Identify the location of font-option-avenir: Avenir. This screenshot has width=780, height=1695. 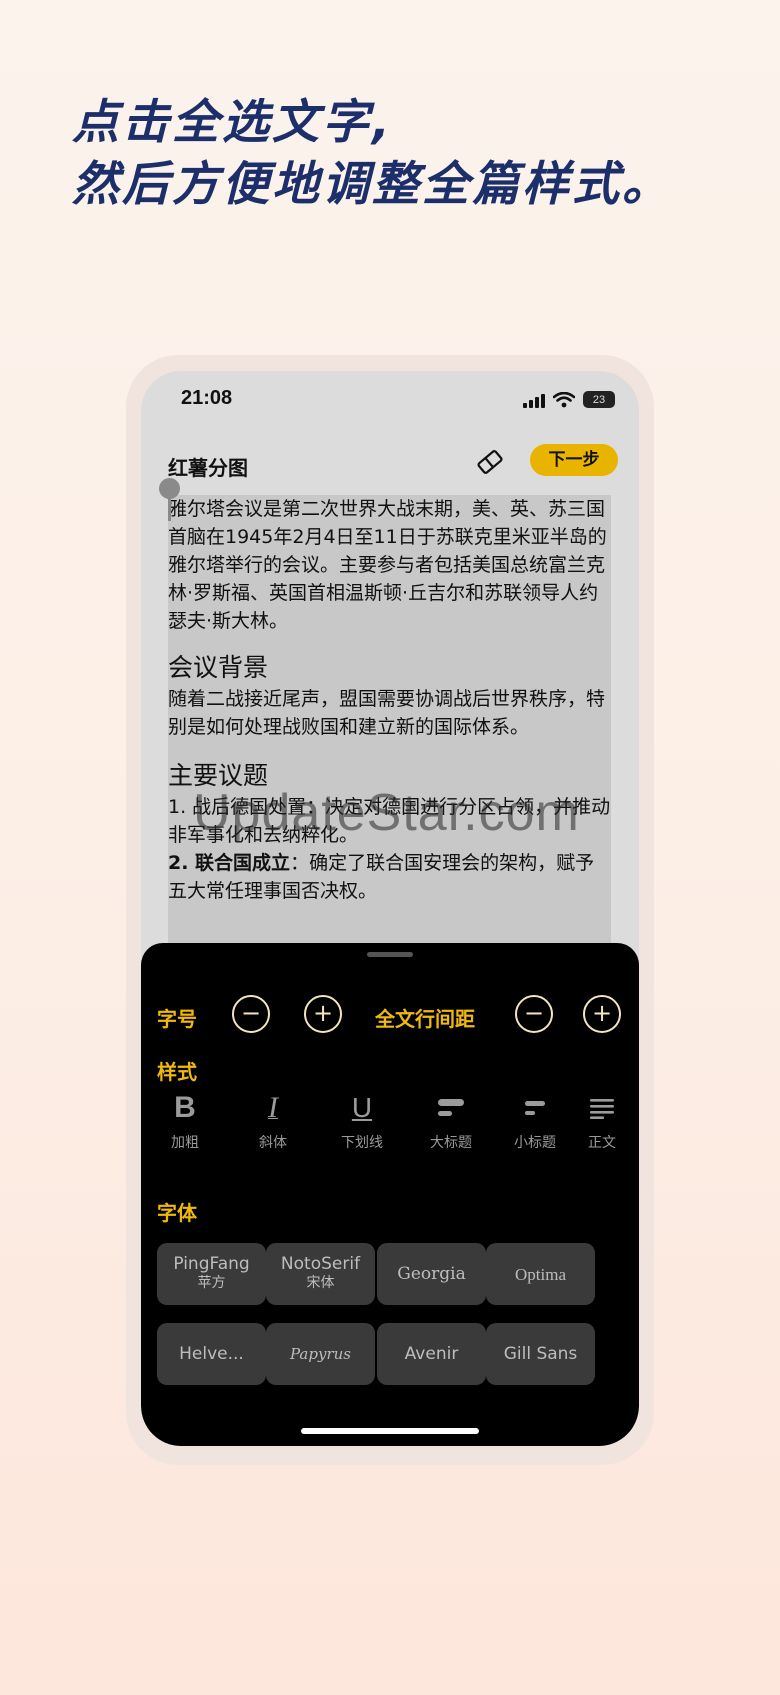
(431, 1354).